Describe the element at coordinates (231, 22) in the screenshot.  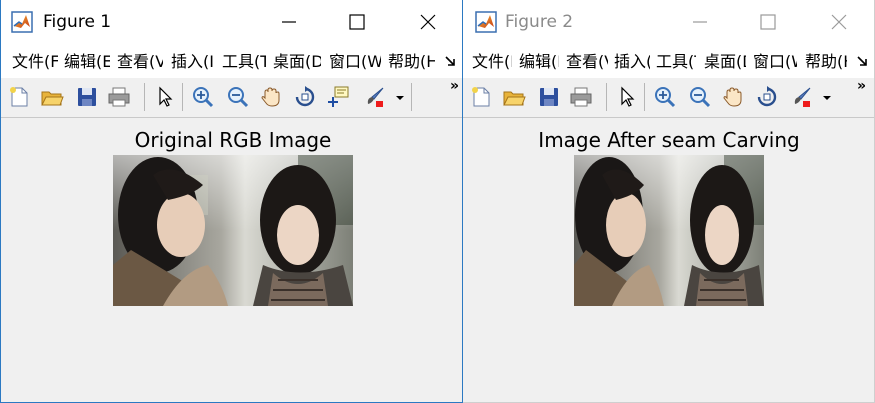
I see `title-bar: Figure 1` at that location.